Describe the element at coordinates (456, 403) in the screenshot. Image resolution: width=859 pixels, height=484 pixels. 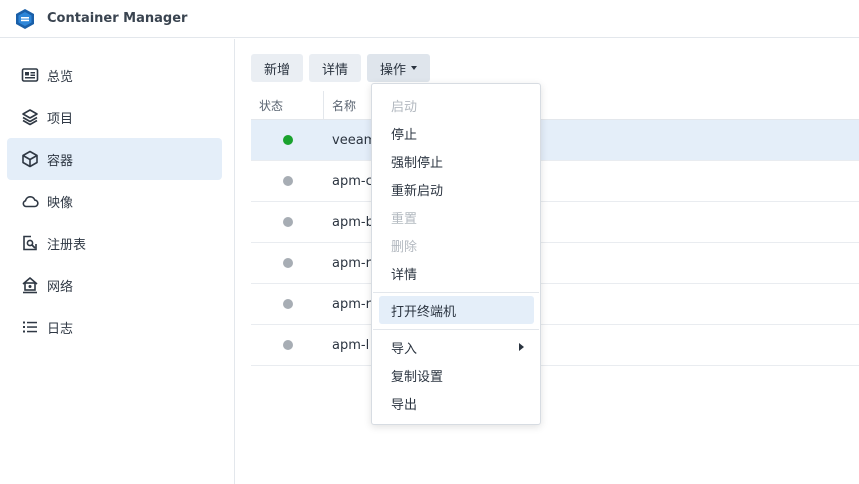
I see `menu-item-export: 导出` at that location.